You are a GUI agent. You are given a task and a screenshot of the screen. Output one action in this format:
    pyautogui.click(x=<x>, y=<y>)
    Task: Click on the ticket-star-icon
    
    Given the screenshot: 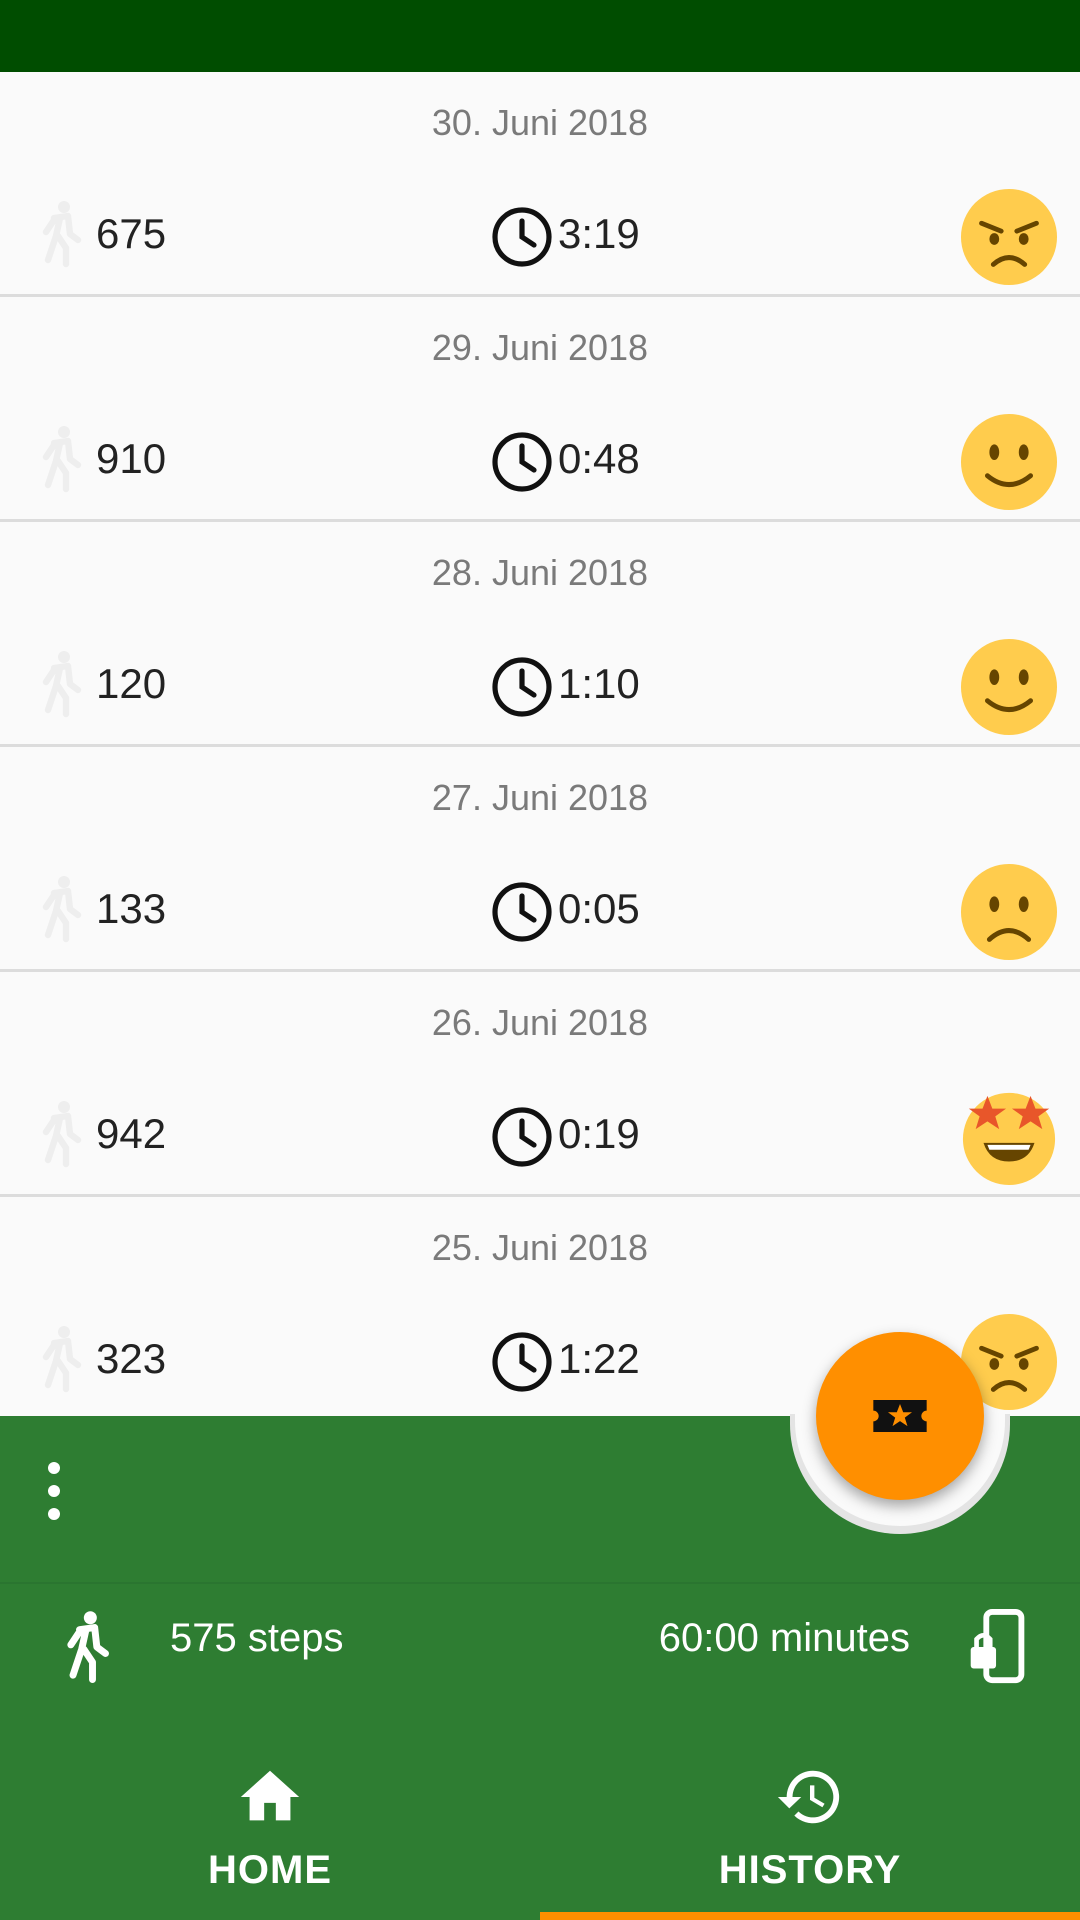 What is the action you would take?
    pyautogui.click(x=900, y=1416)
    